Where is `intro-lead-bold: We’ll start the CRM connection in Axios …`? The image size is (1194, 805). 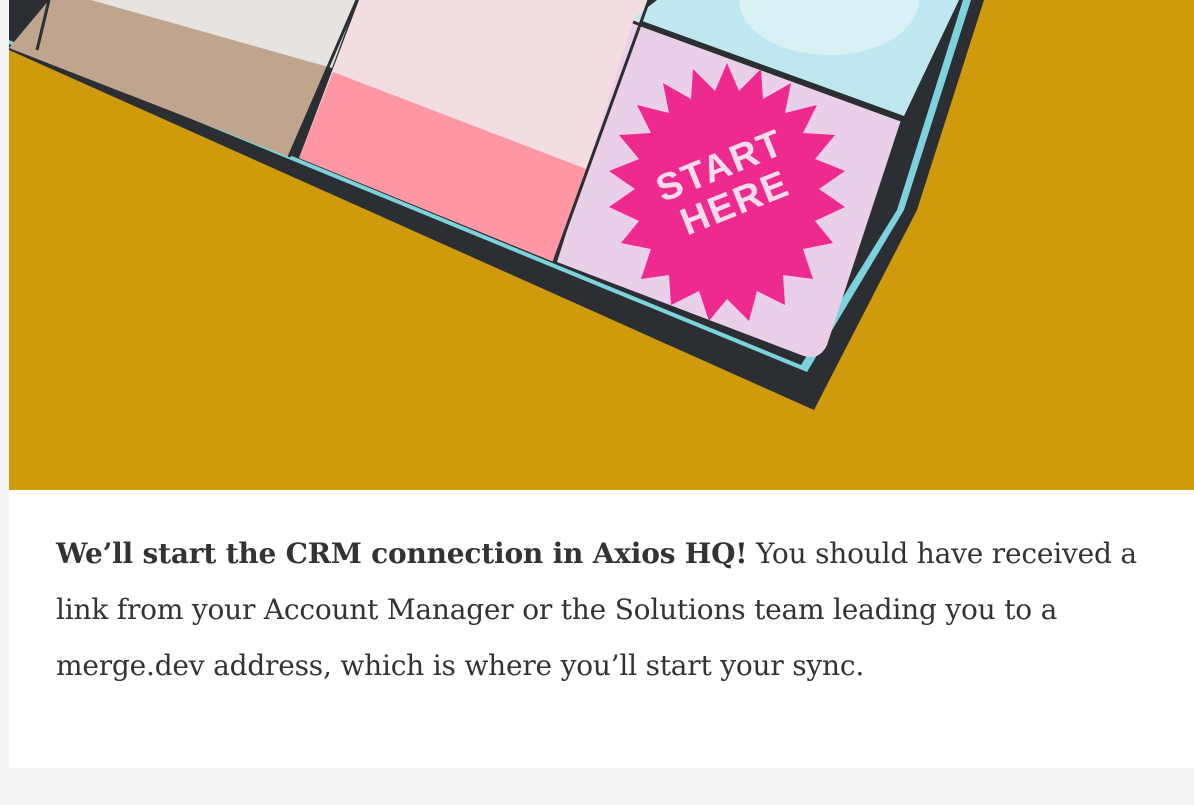 intro-lead-bold: We’ll start the CRM connection in Axios … is located at coordinates (402, 553).